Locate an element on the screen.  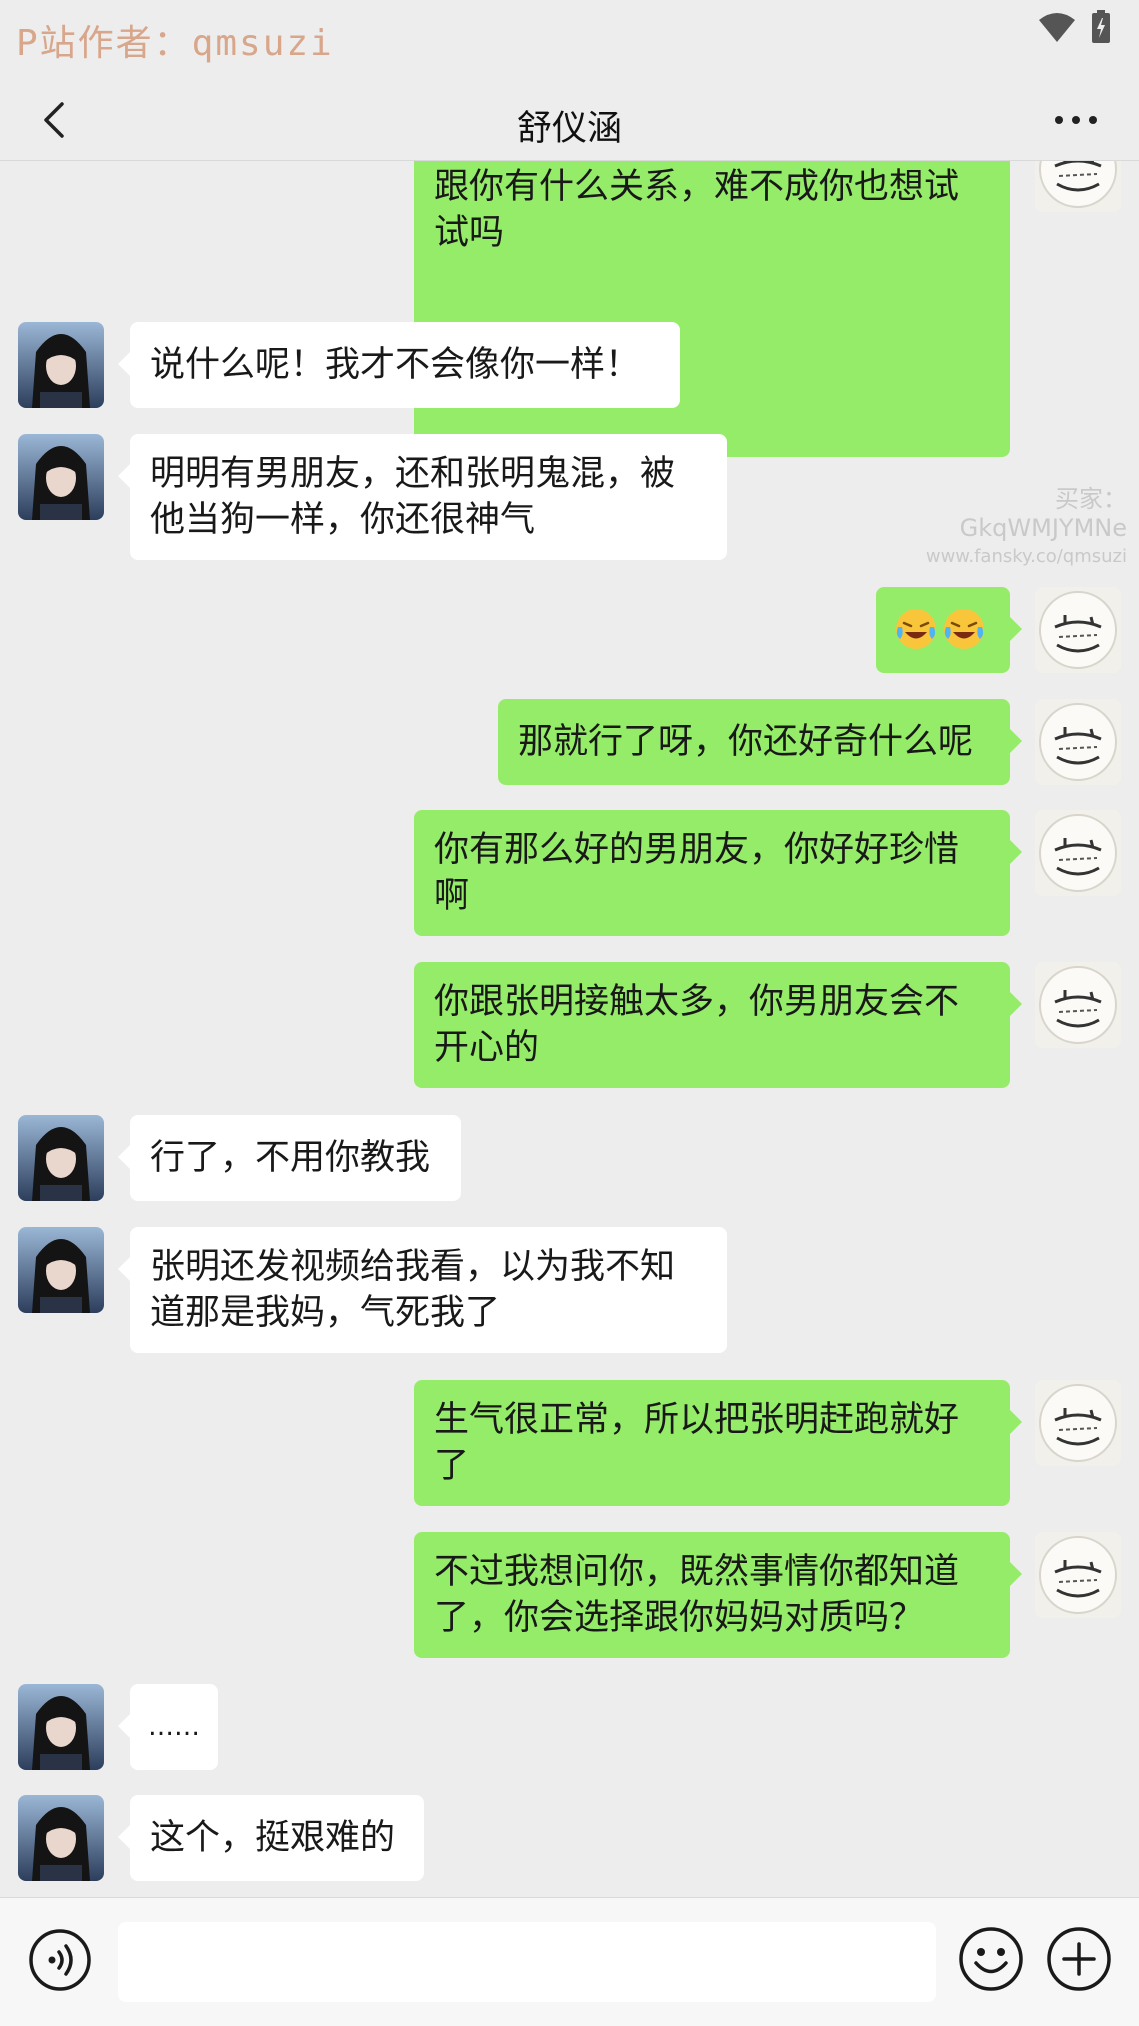
author-watermark: P站作者：qmsuzi is located at coordinates (175, 43).